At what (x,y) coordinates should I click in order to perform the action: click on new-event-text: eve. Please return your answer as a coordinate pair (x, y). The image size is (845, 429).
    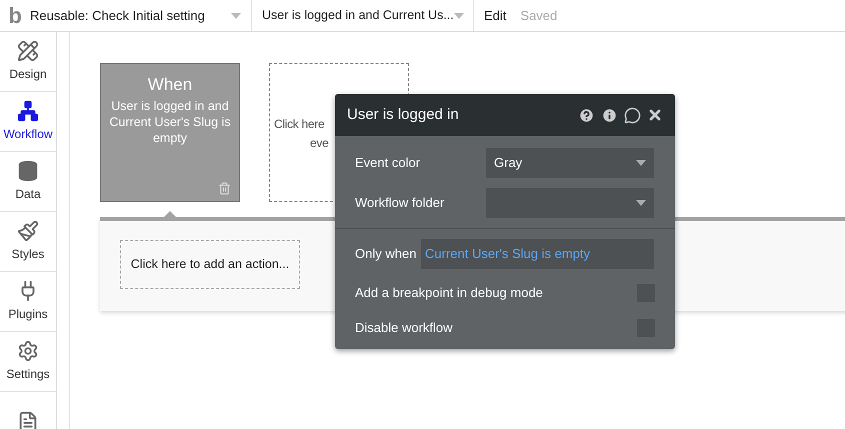
    Looking at the image, I should click on (319, 143).